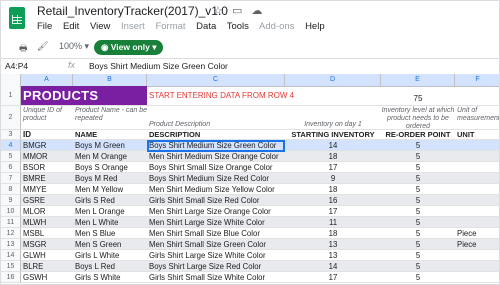 The width and height of the screenshot is (500, 285). I want to click on row-number: 7, so click(11, 178).